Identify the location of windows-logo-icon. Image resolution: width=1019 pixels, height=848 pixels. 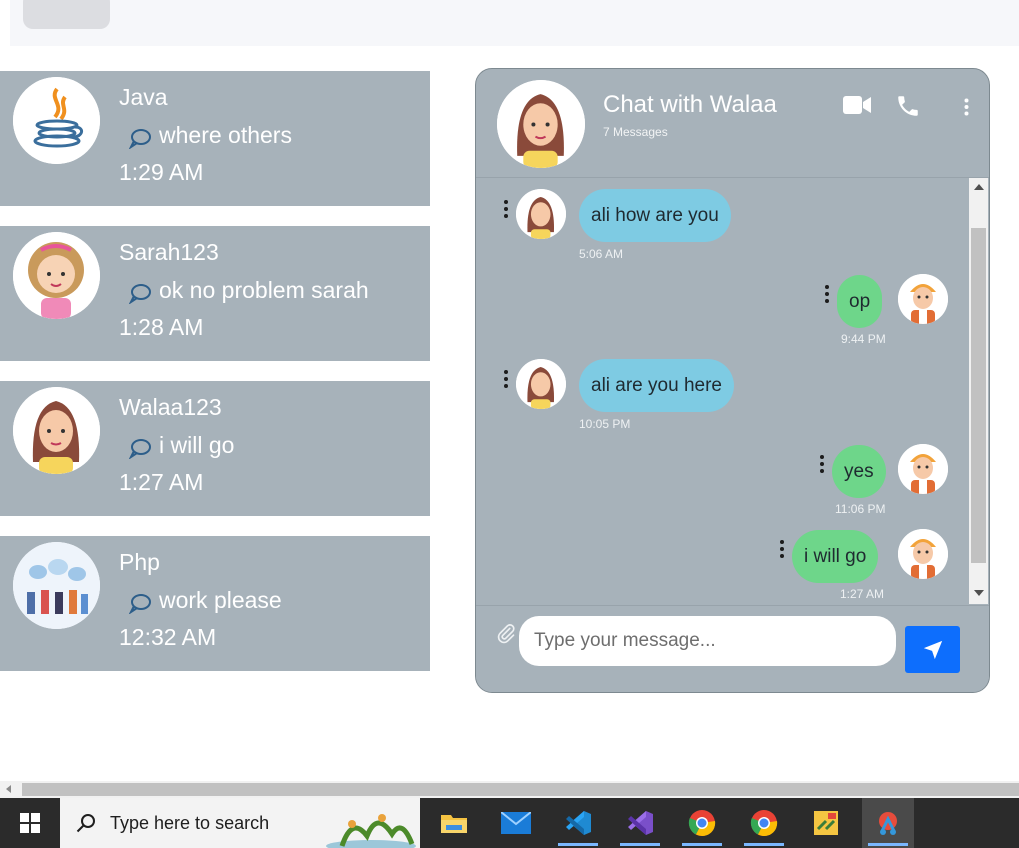
(30, 823).